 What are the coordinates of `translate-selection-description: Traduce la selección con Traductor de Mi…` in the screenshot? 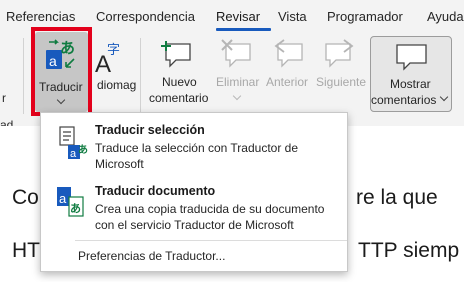 It's located at (196, 156).